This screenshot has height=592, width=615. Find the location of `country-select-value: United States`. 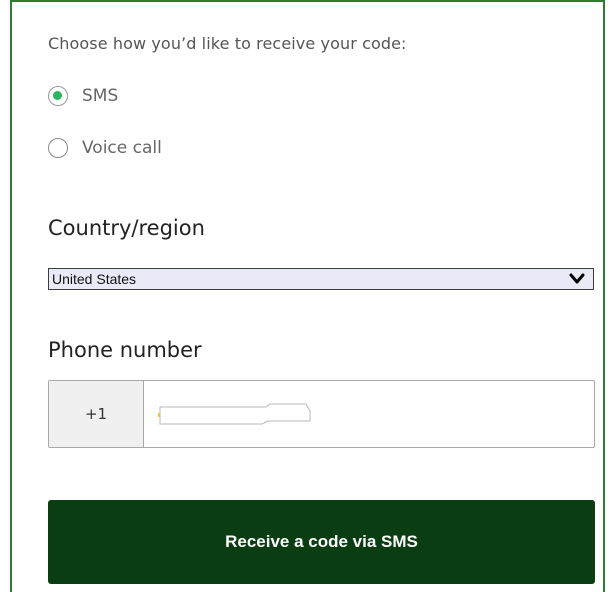

country-select-value: United States is located at coordinates (94, 279).